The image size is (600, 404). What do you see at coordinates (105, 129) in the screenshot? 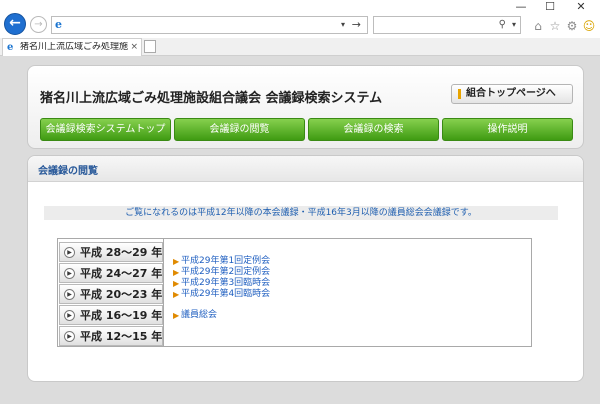
I see `menu-search-system-top: 会議録検索システムトップ` at bounding box center [105, 129].